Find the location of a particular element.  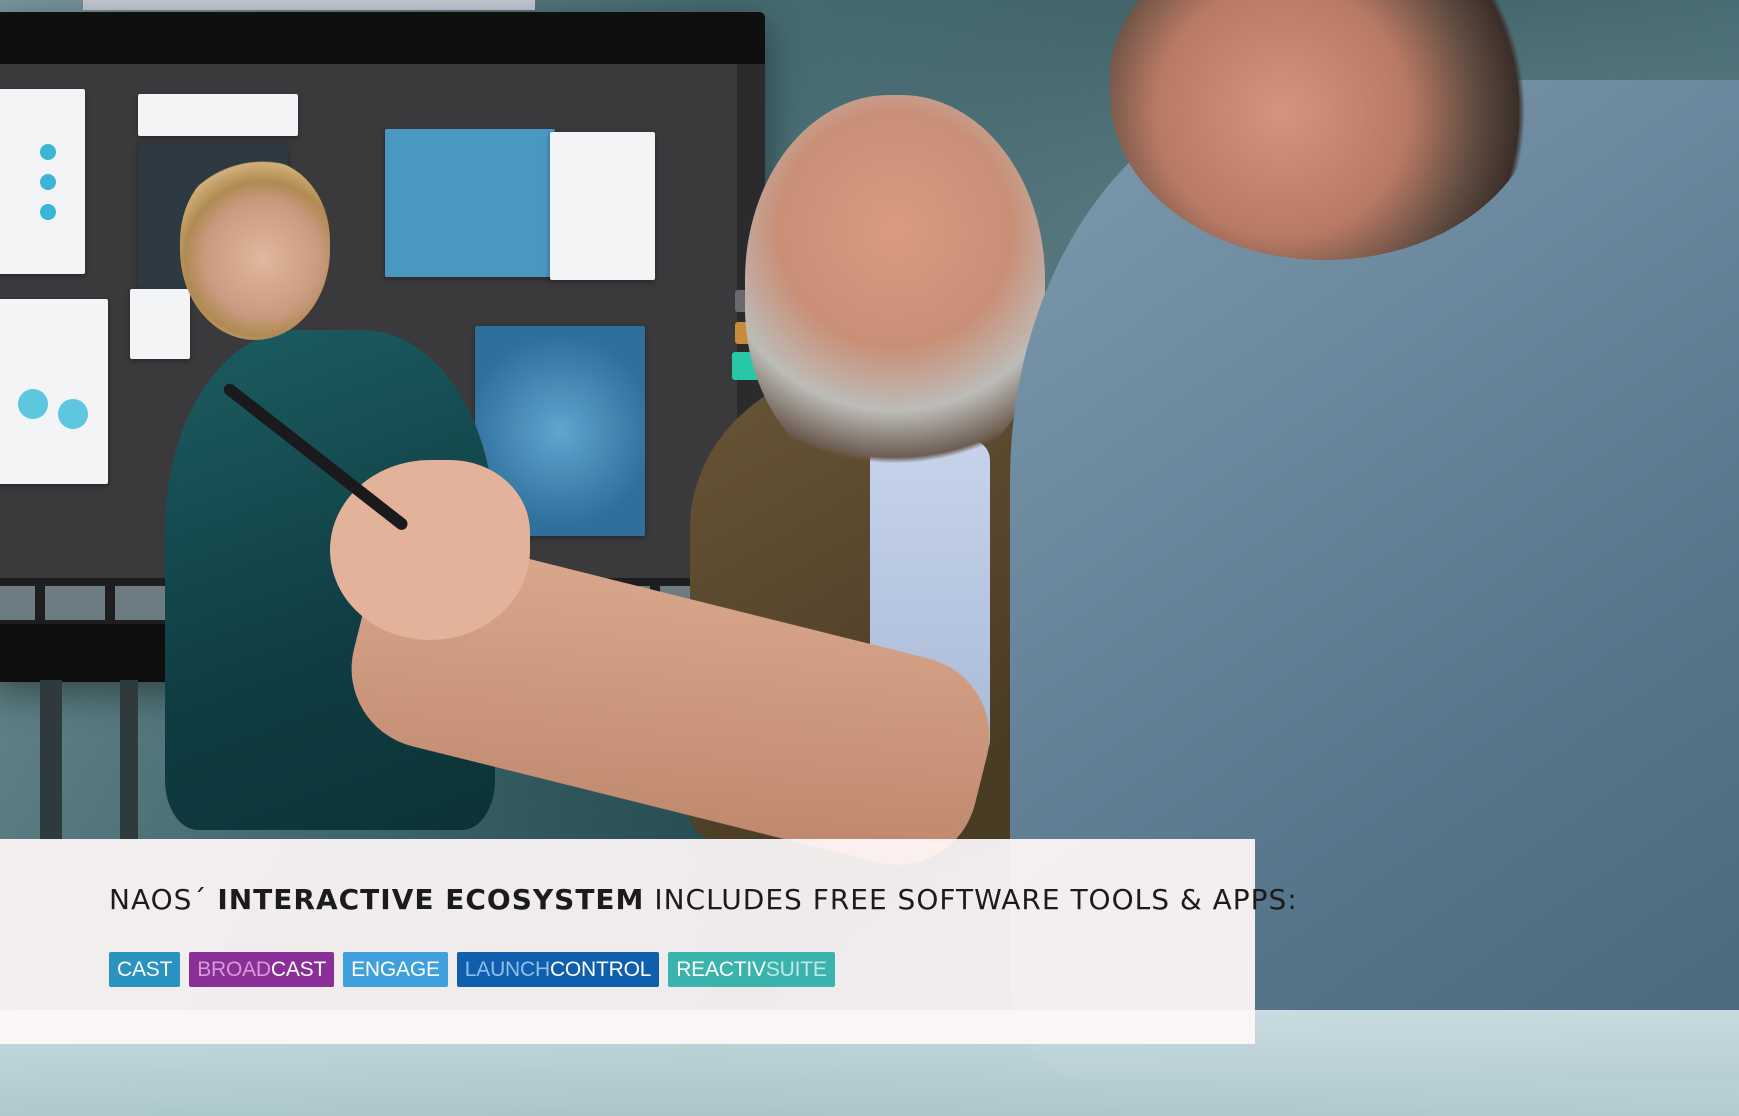

cast-badge: CAST is located at coordinates (145, 969).